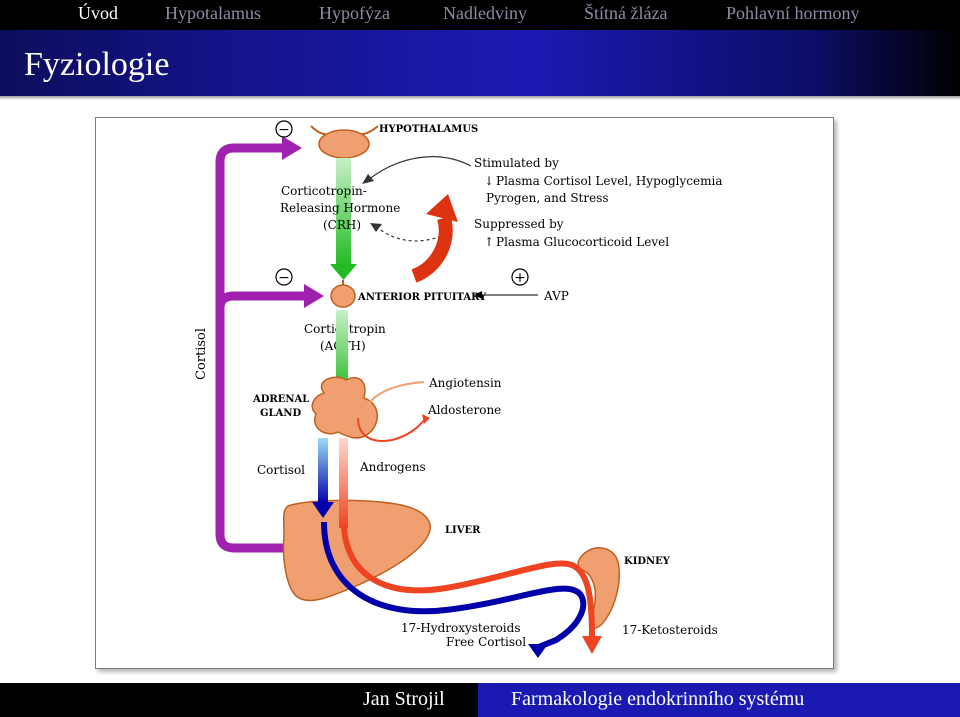 The height and width of the screenshot is (717, 960). I want to click on down-arrow-glyph: ↓, so click(489, 181).